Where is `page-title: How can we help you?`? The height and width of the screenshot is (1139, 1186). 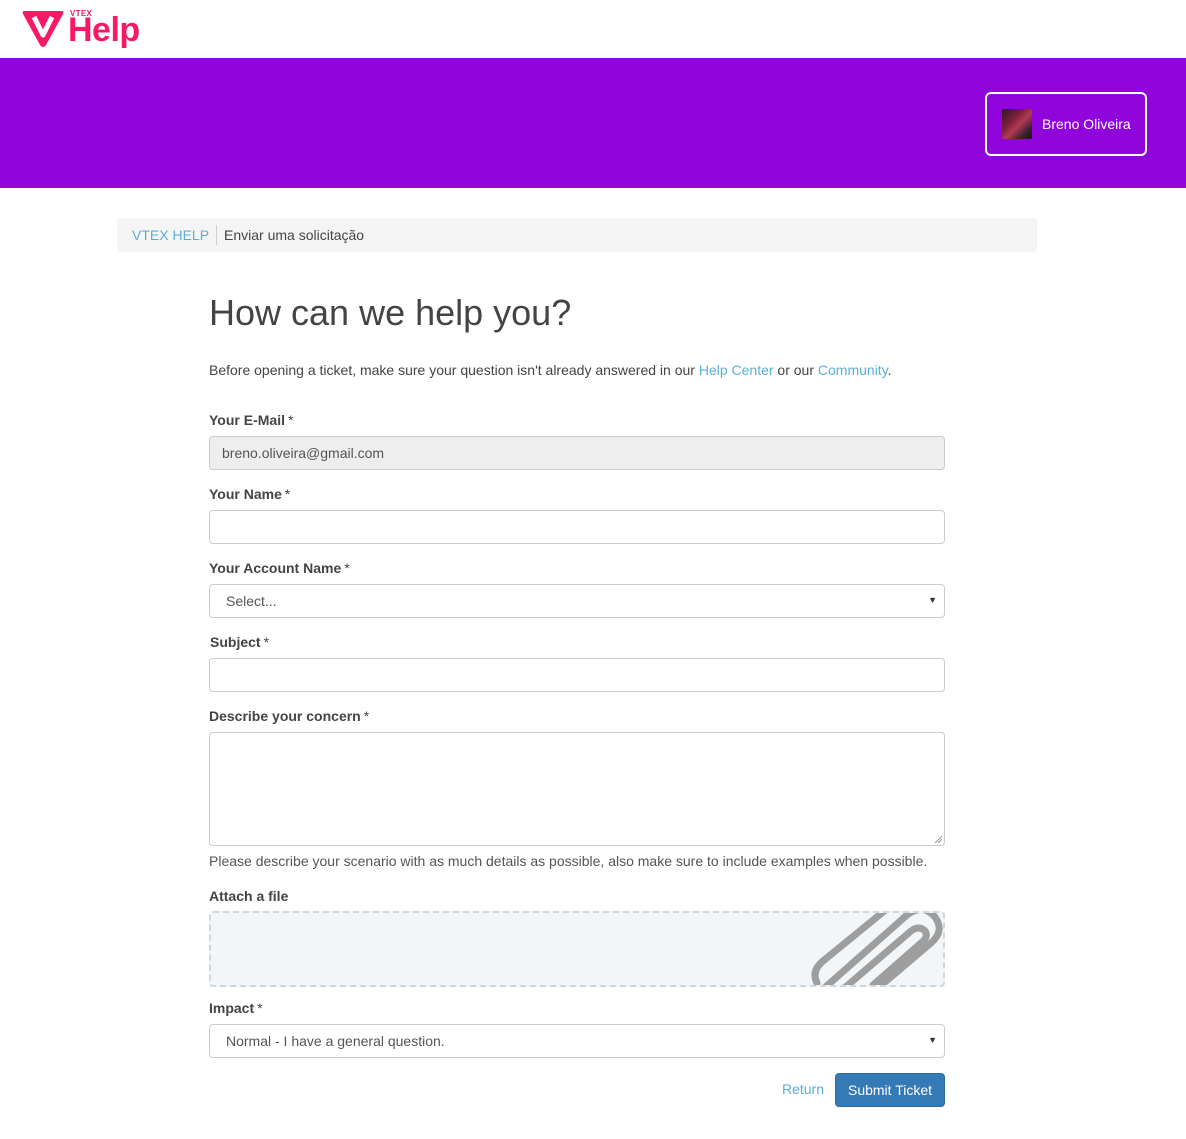 page-title: How can we help you? is located at coordinates (390, 312).